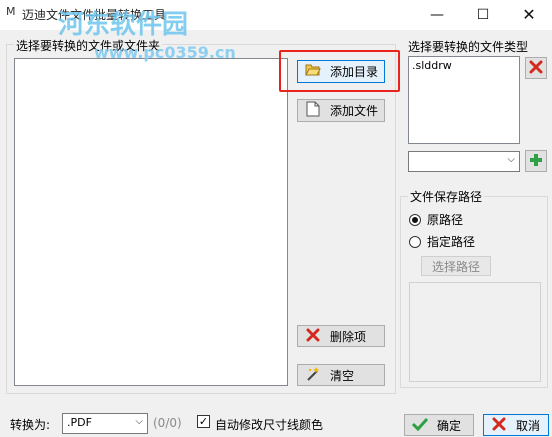  Describe the element at coordinates (464, 161) in the screenshot. I see `file-type-combo: ⌵` at that location.